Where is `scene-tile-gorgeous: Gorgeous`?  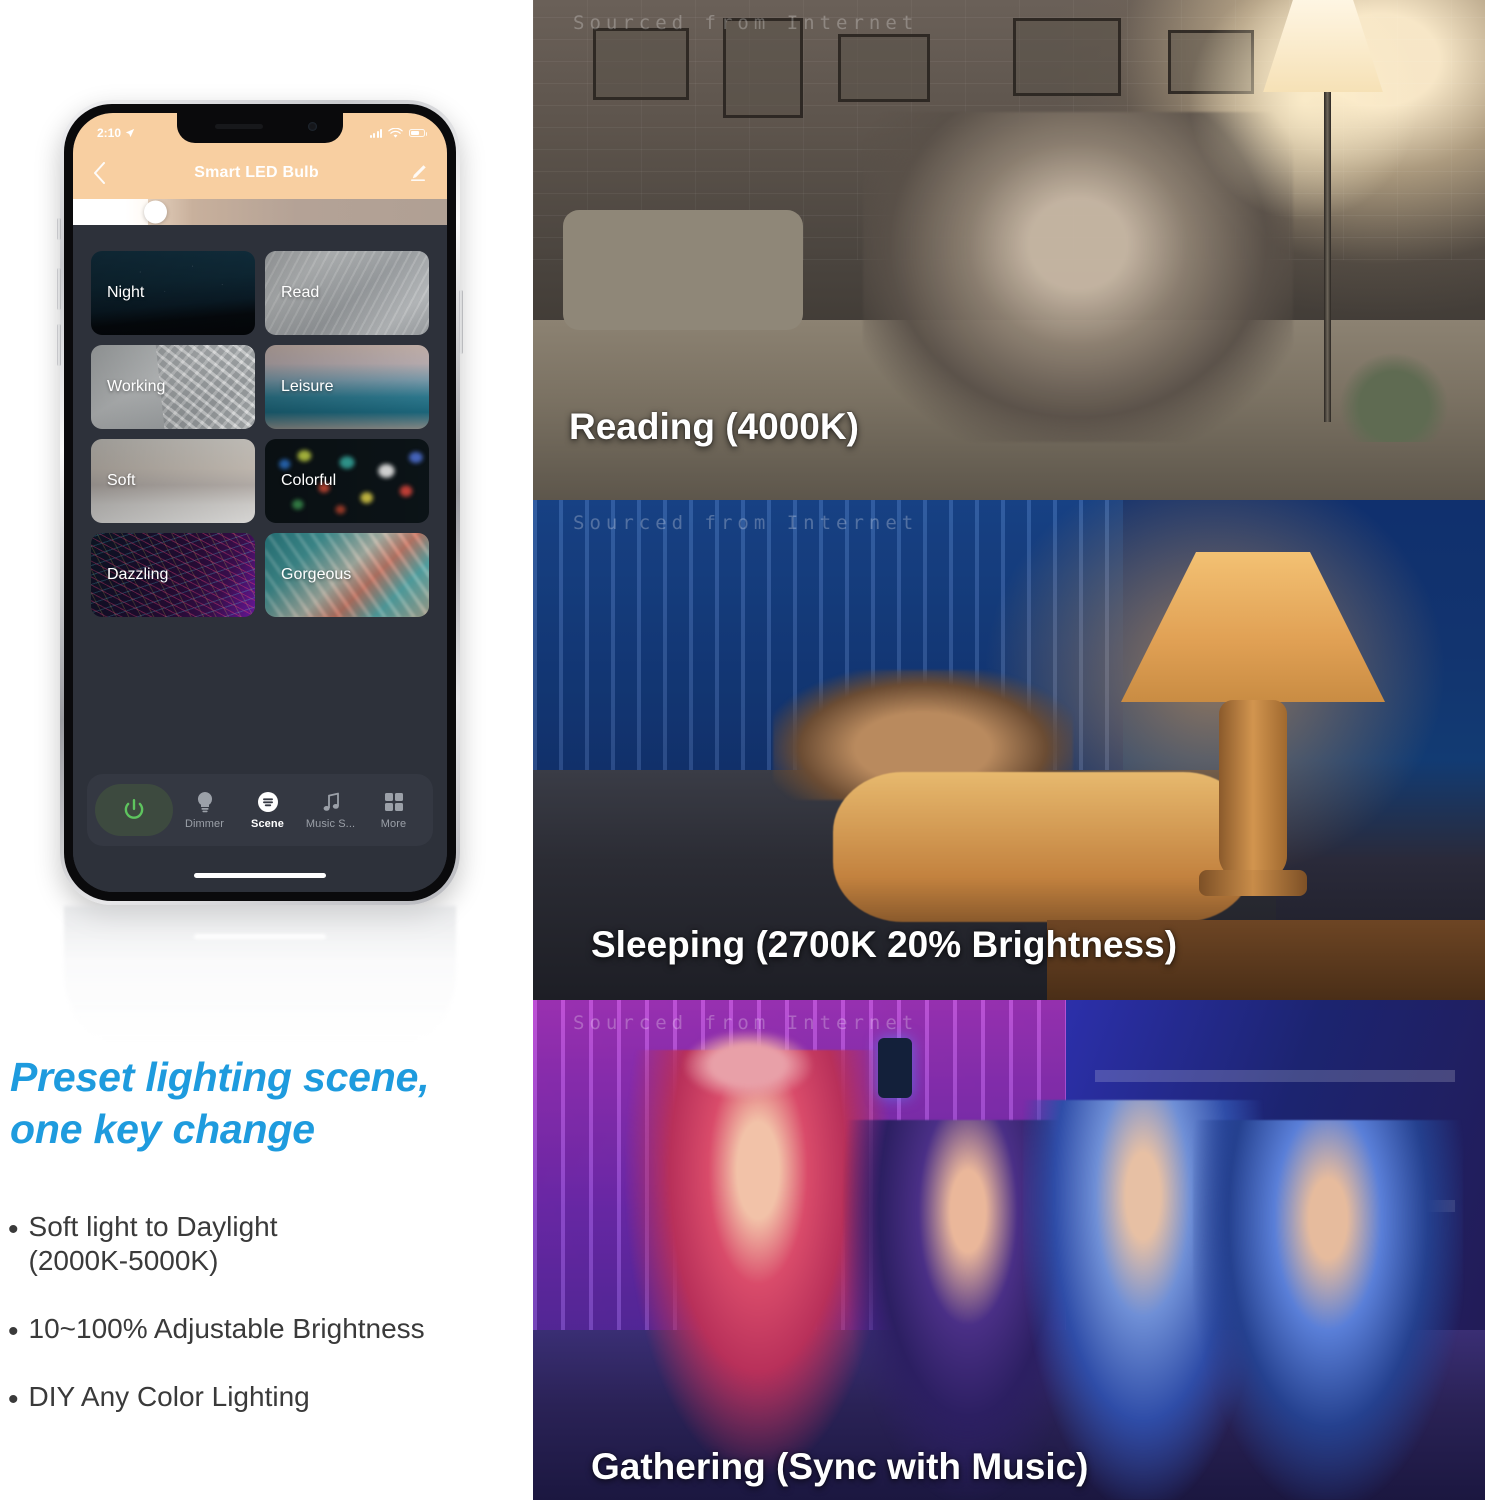 scene-tile-gorgeous: Gorgeous is located at coordinates (347, 575).